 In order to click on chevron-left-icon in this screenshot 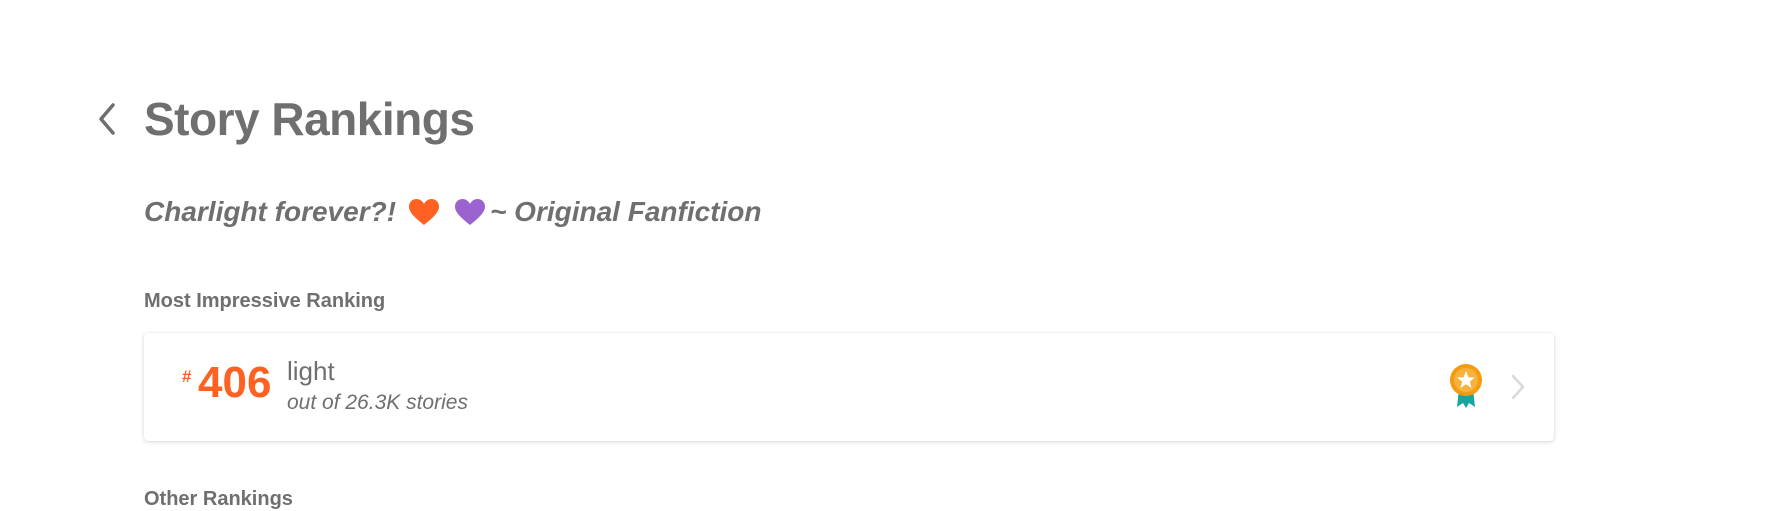, I will do `click(107, 119)`.